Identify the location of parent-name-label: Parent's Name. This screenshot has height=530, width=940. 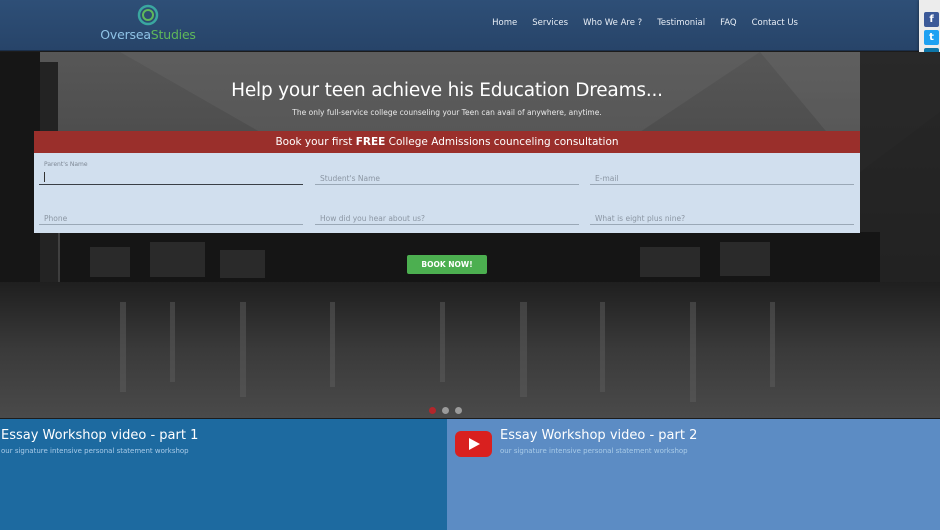
(66, 164).